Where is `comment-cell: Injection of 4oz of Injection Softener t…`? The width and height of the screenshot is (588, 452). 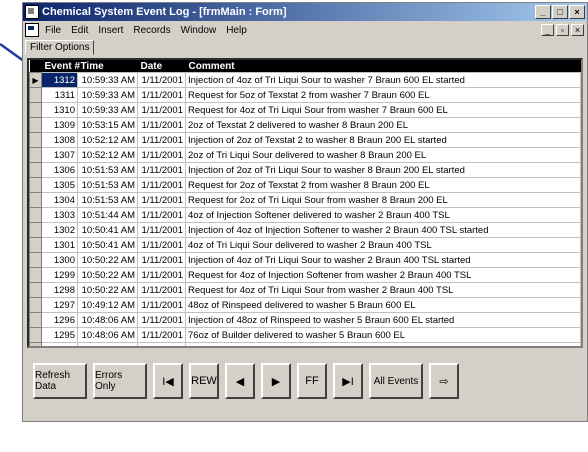 comment-cell: Injection of 4oz of Injection Softener t… is located at coordinates (383, 230).